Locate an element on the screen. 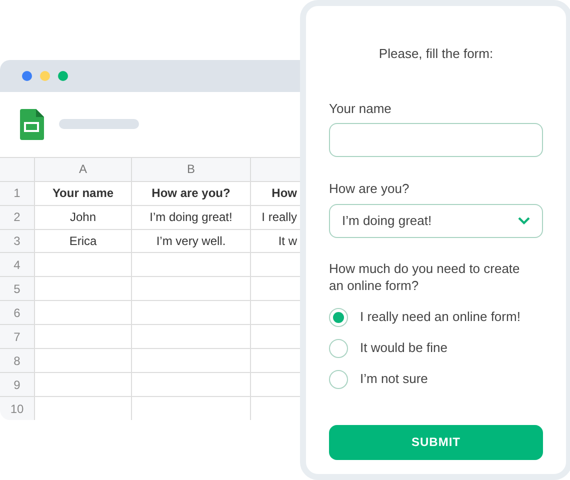 The height and width of the screenshot is (480, 570). form-title: Please, fill the form: is located at coordinates (436, 54).